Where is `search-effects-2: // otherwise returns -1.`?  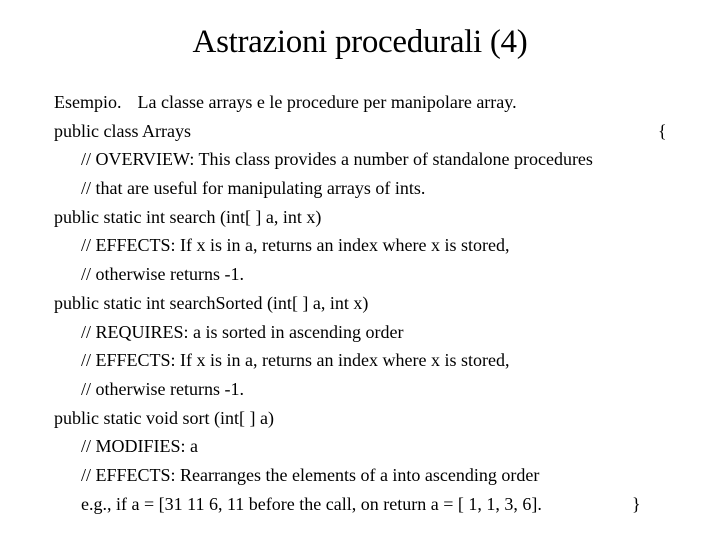 search-effects-2: // otherwise returns -1. is located at coordinates (162, 274).